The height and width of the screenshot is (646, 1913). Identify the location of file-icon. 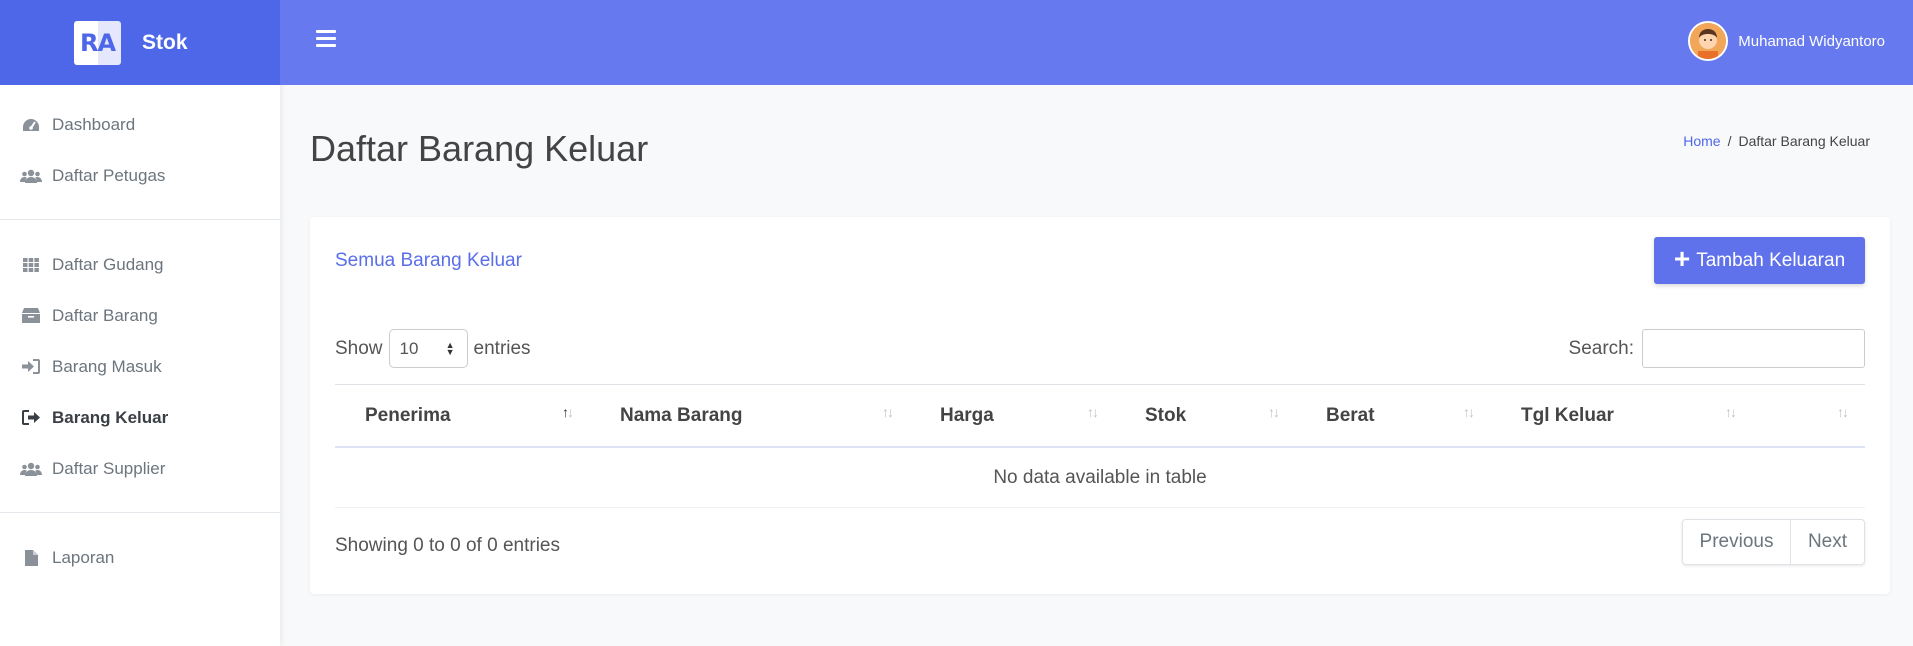
(31, 558).